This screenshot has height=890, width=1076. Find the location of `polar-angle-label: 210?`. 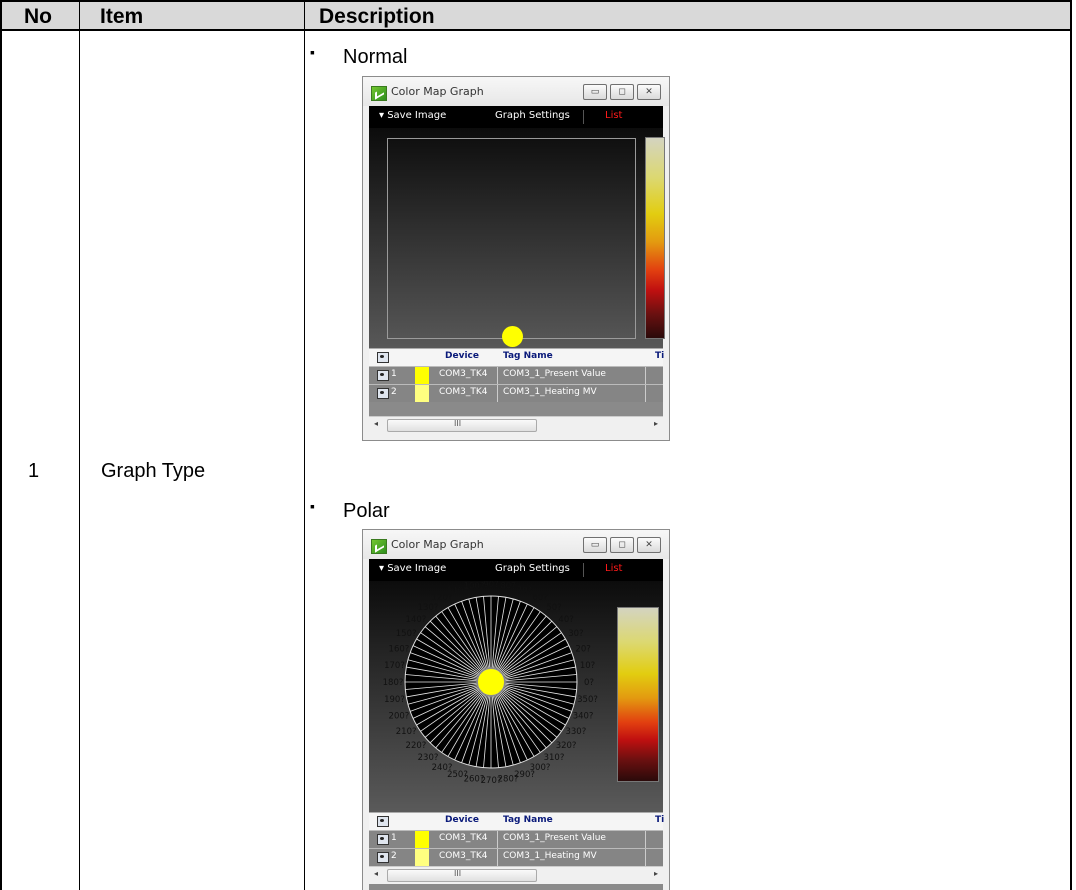

polar-angle-label: 210? is located at coordinates (406, 732).